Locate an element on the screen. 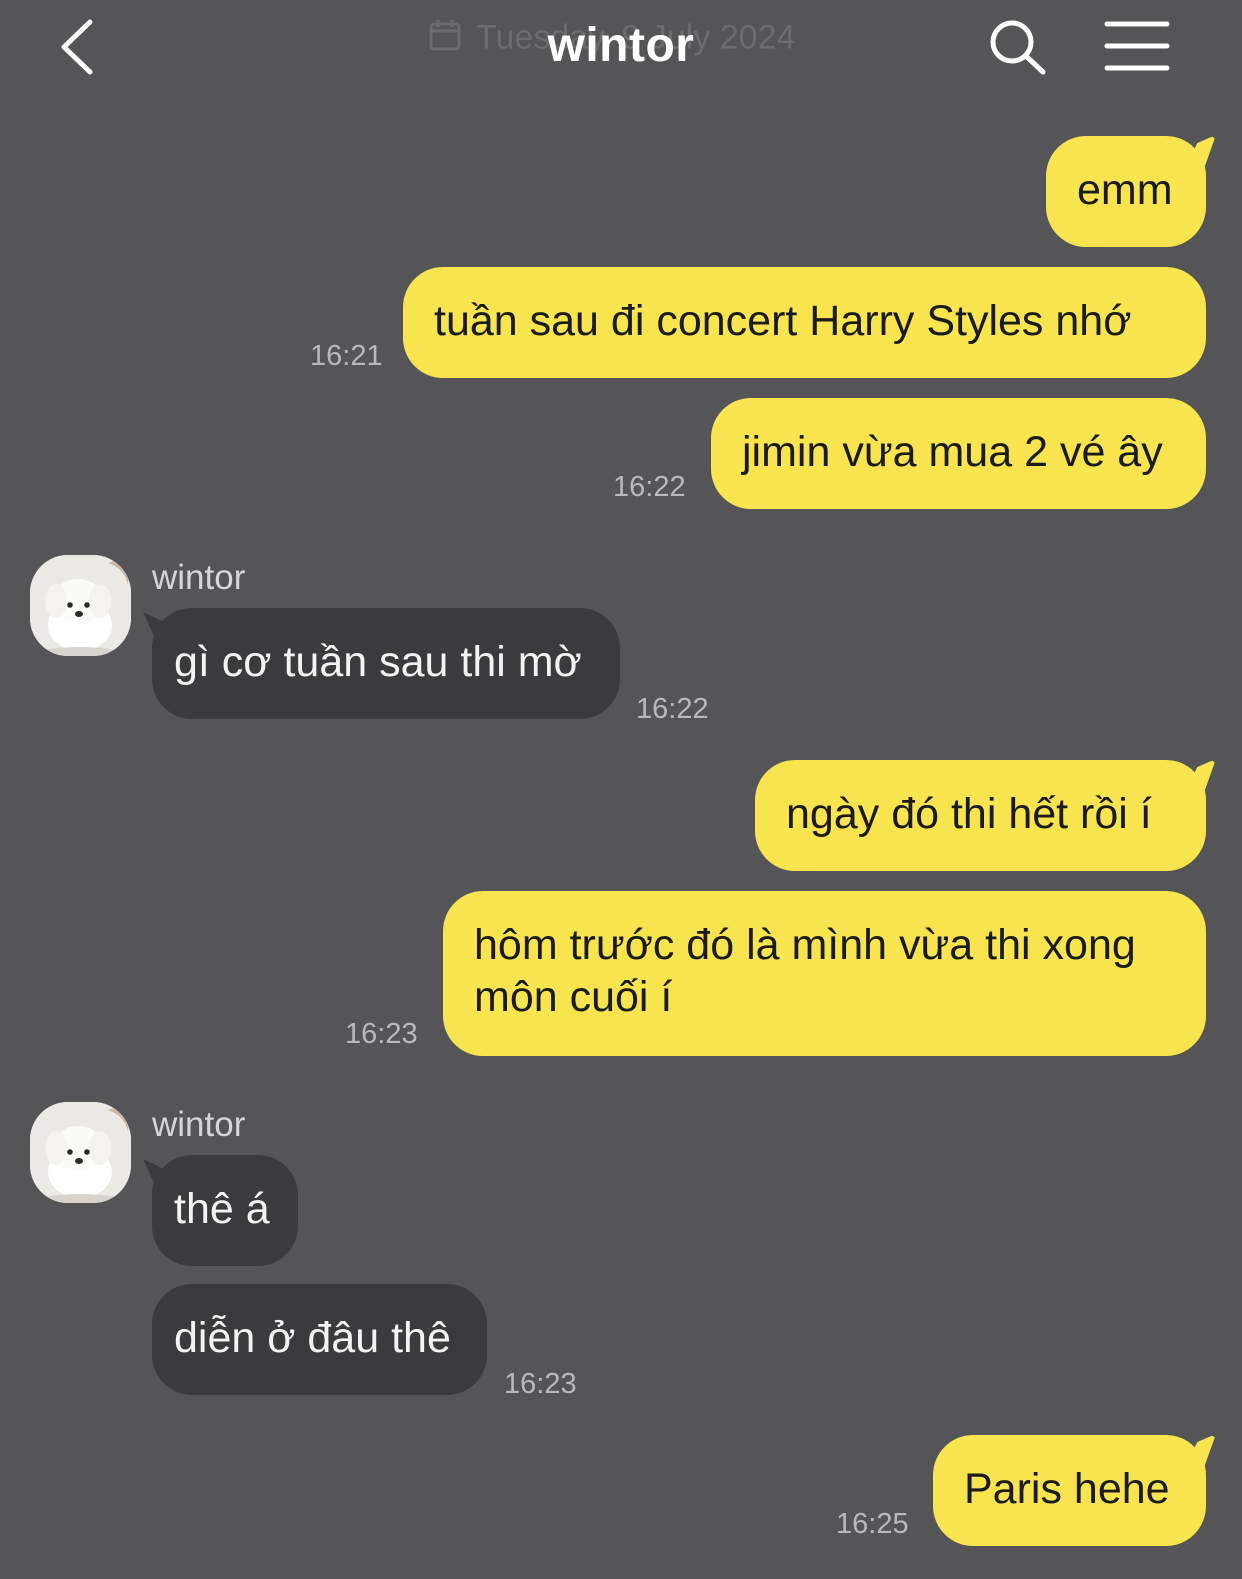 This screenshot has width=1242, height=1579. message-bubble: Paris hehe is located at coordinates (1069, 1490).